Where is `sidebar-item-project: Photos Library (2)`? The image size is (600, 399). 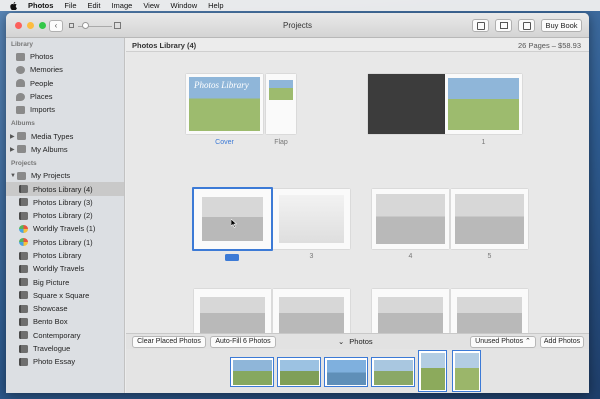
sidebar-item-project: Photos Library (2) is located at coordinates (65, 215).